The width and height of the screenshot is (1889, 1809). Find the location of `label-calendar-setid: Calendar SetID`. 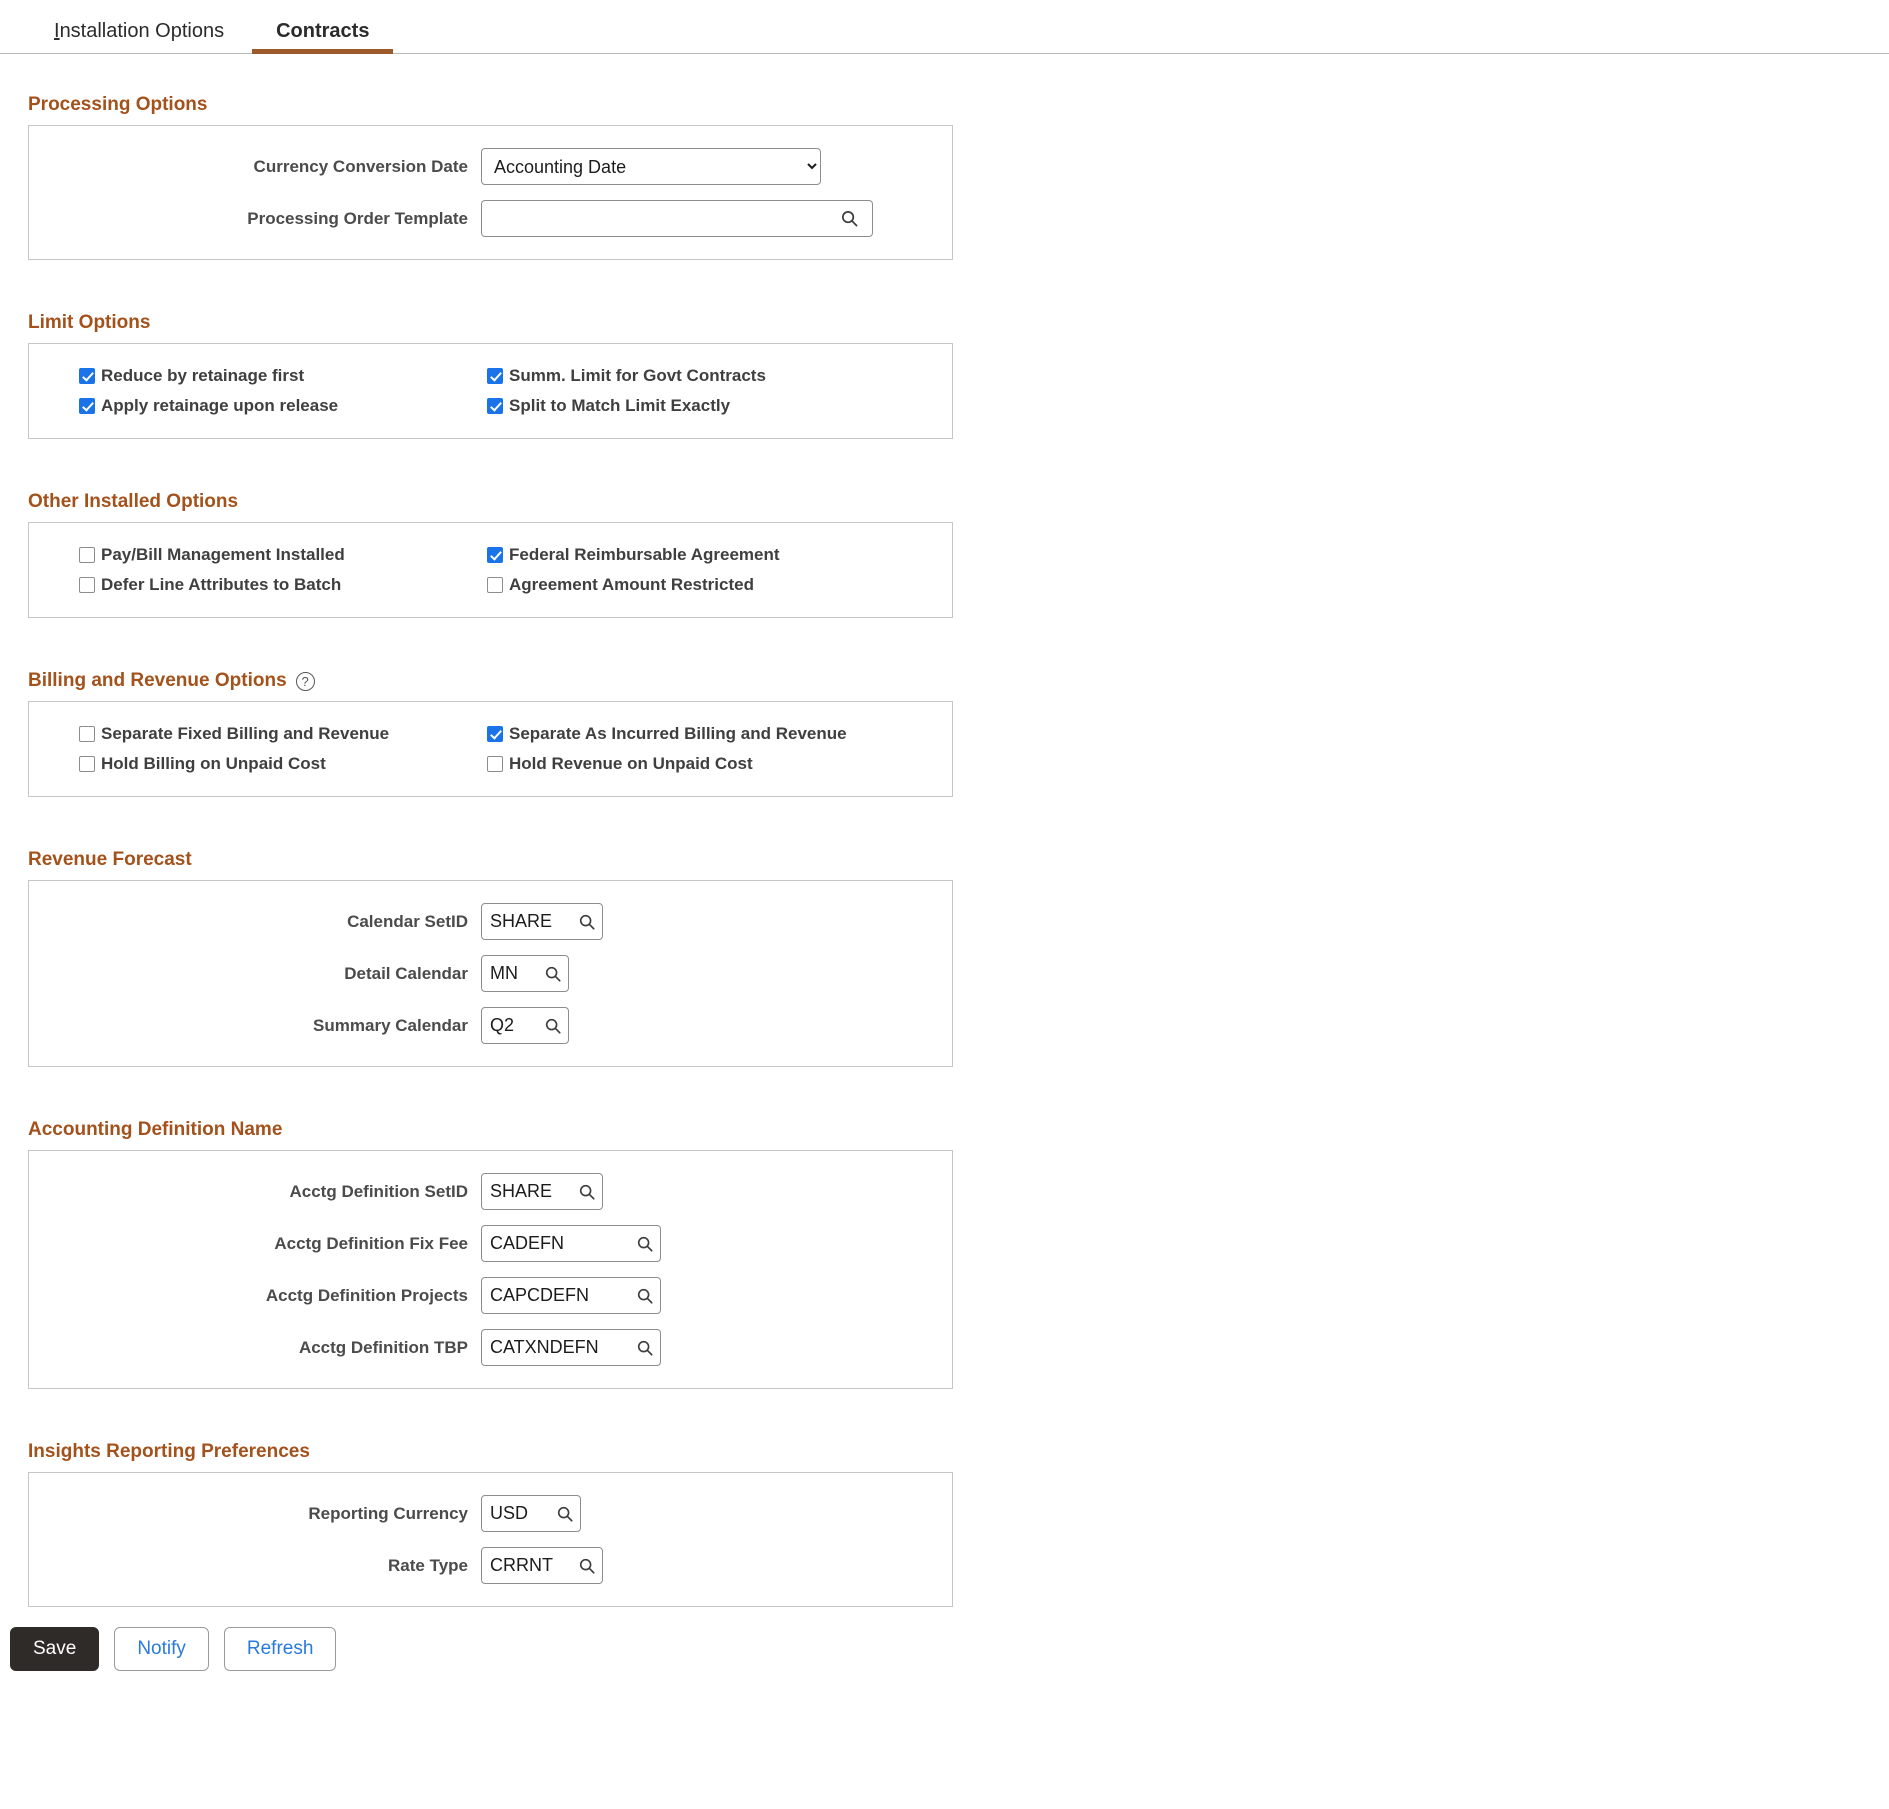

label-calendar-setid: Calendar SetID is located at coordinates (407, 921).